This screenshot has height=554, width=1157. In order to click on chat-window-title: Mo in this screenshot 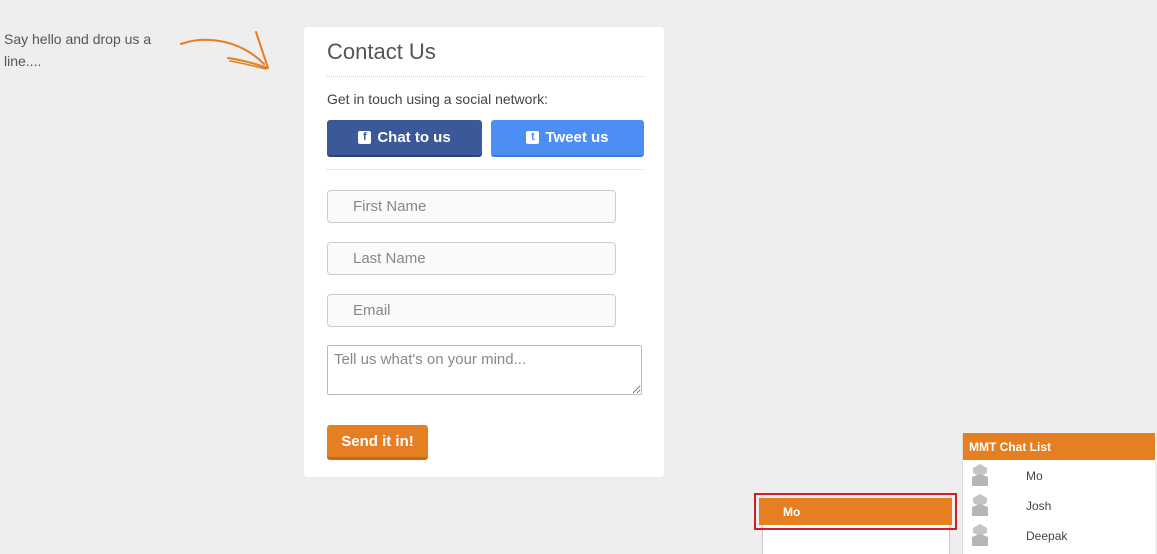, I will do `click(855, 511)`.